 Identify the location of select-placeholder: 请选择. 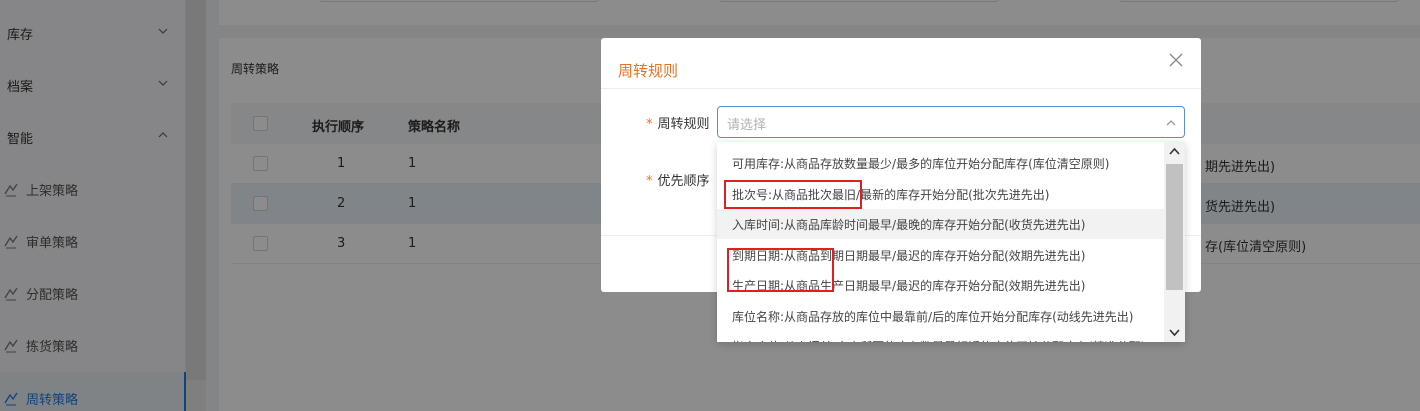
(747, 125).